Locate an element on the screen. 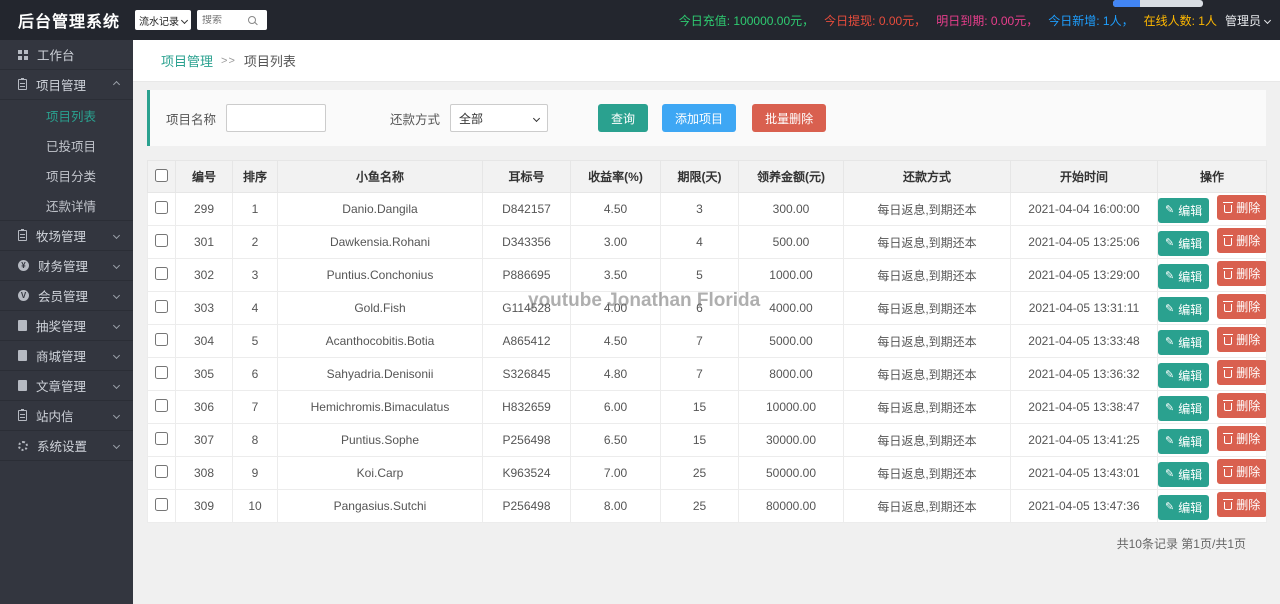 The height and width of the screenshot is (604, 1280). sidebar-item-invested-projects: 已投项目 is located at coordinates (66, 145).